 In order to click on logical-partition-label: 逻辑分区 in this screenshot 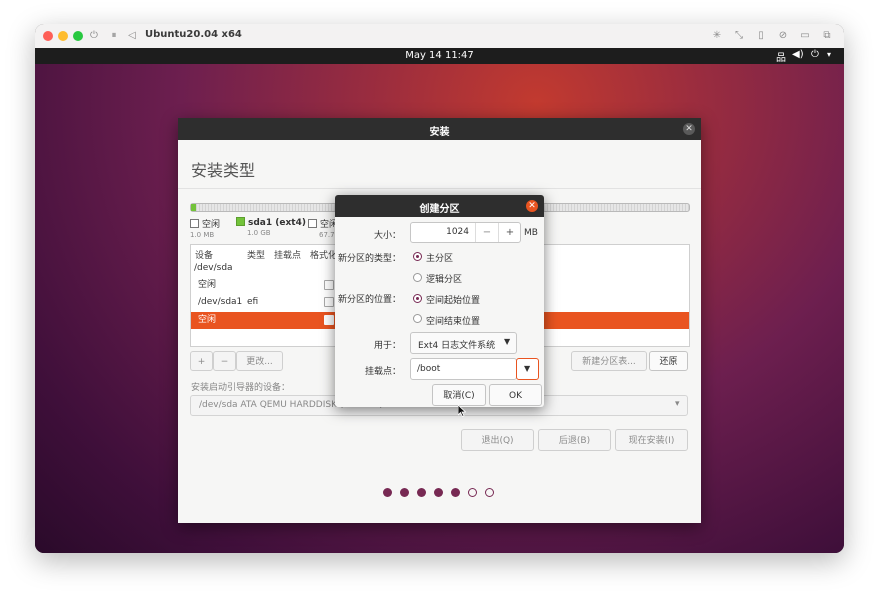, I will do `click(444, 278)`.